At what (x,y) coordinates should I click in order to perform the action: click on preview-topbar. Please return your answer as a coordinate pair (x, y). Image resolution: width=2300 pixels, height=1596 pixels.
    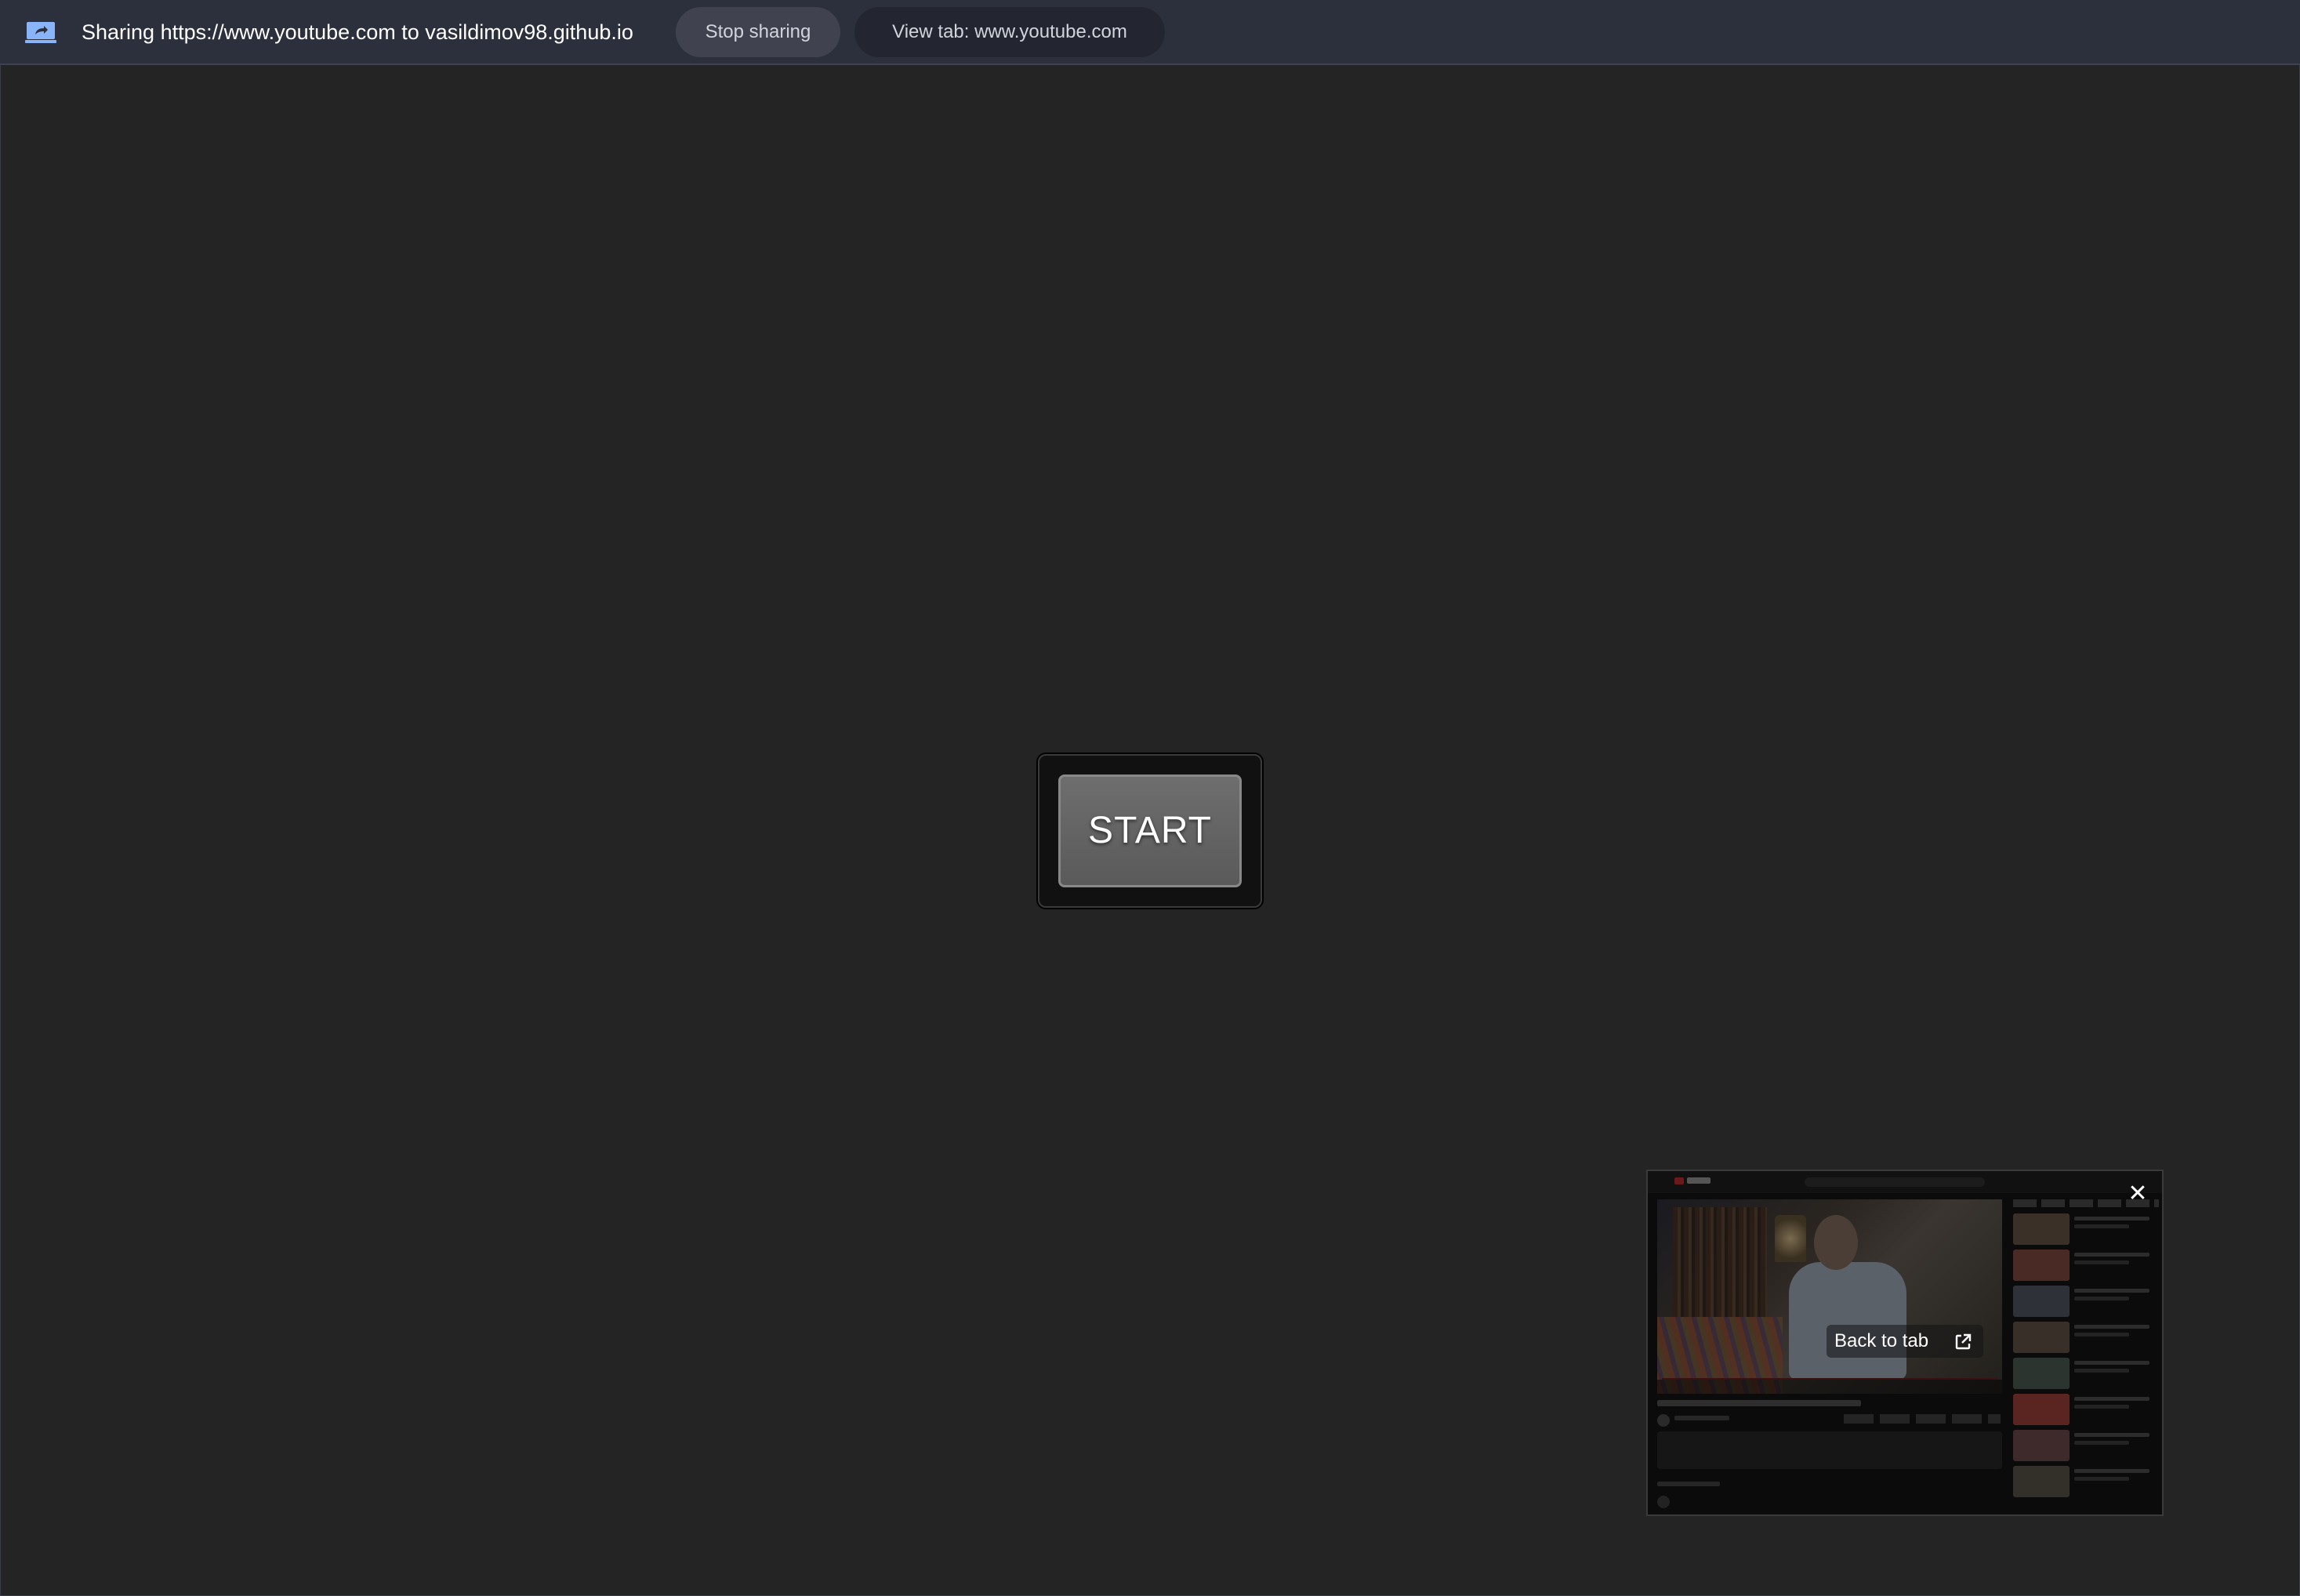
    Looking at the image, I should click on (1905, 1182).